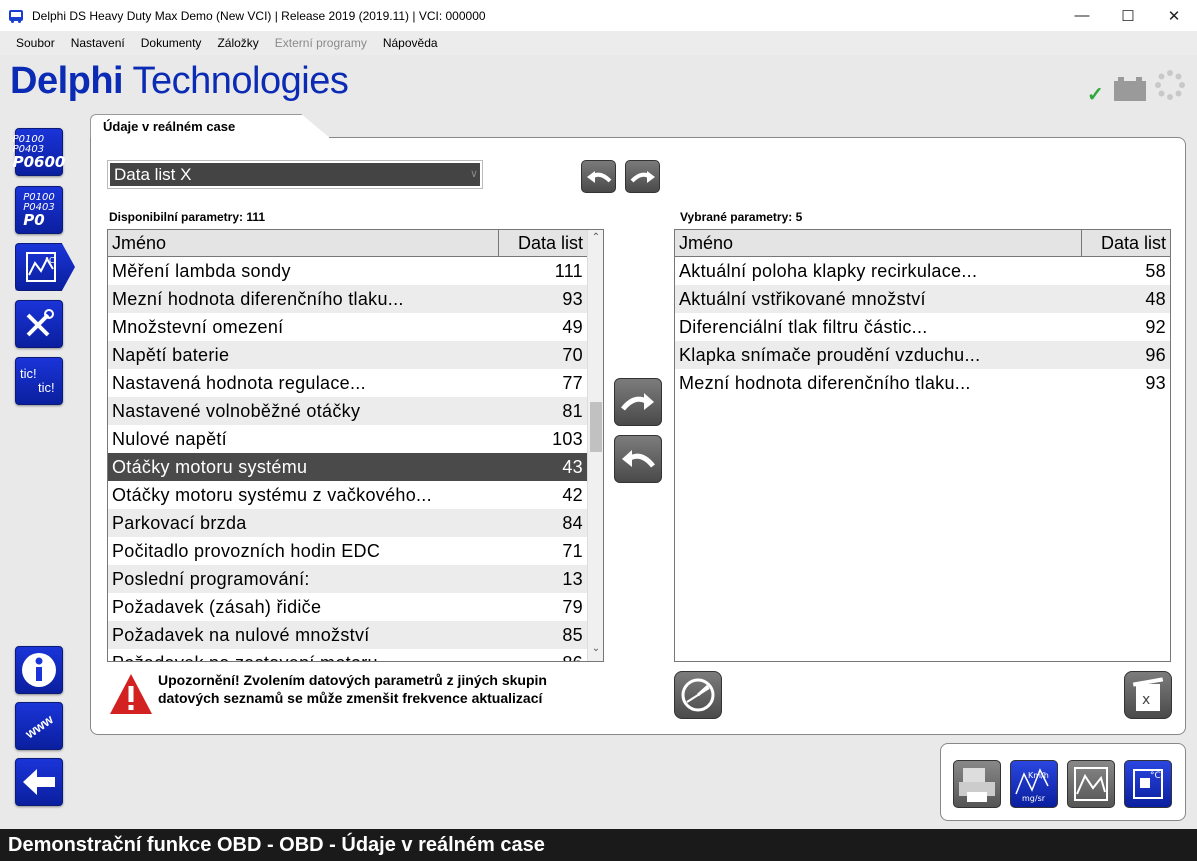  What do you see at coordinates (741, 217) in the screenshot?
I see `selected-params-label: Vybrané parametry: 5` at bounding box center [741, 217].